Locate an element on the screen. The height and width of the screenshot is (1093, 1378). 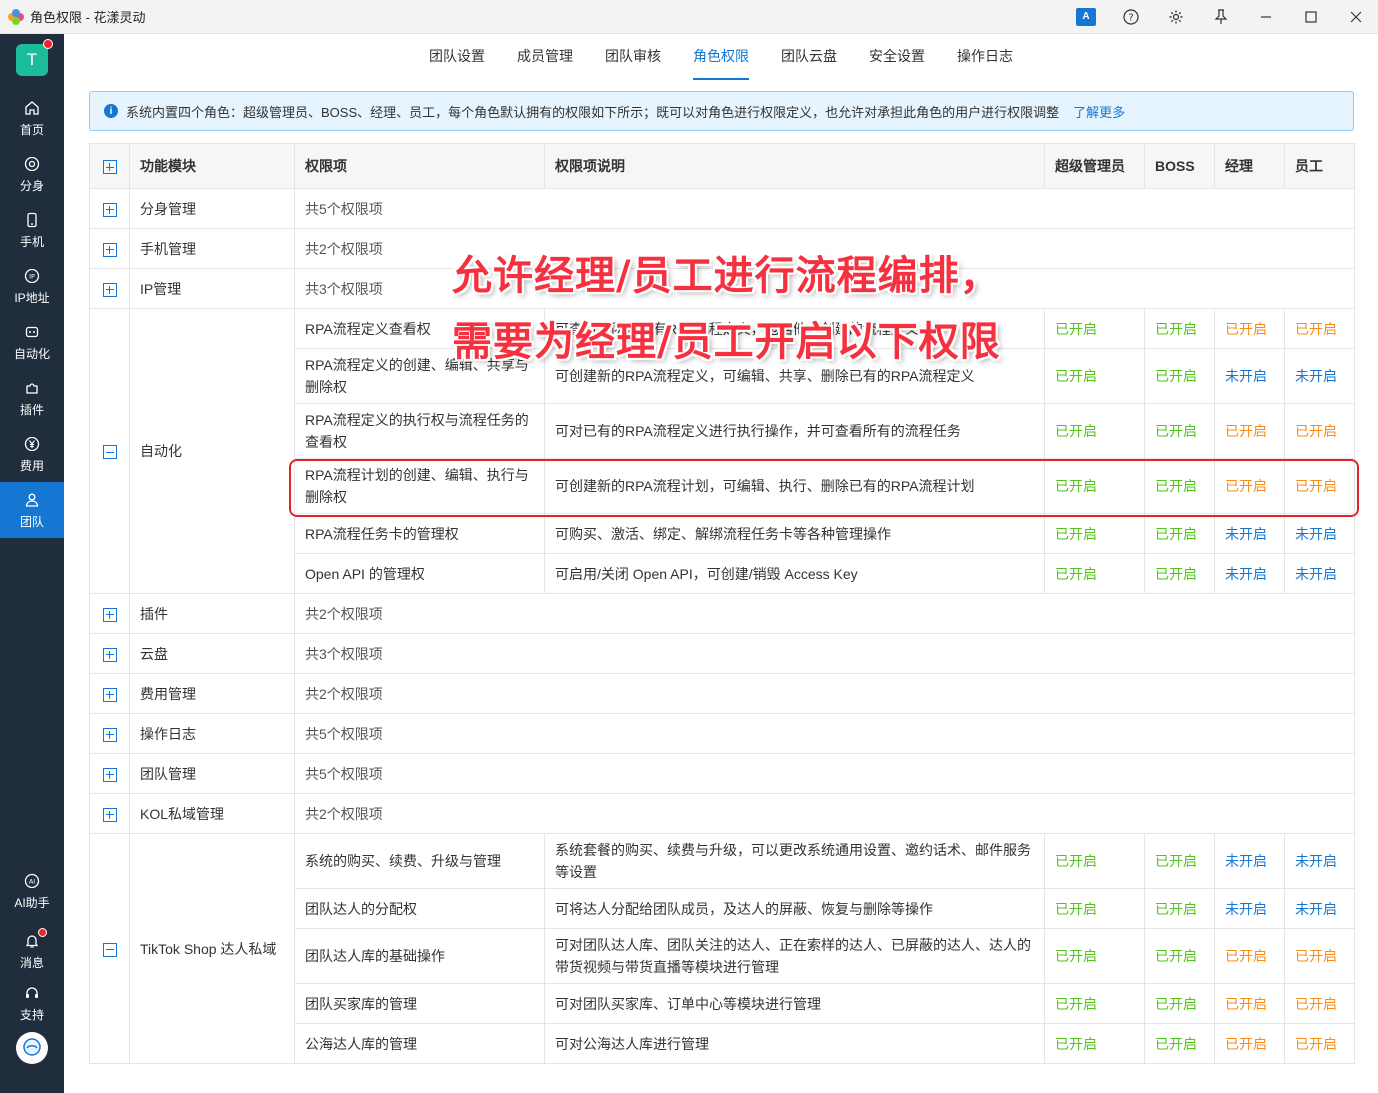
header-super-admin: 超级管理员 is located at coordinates (1094, 166).